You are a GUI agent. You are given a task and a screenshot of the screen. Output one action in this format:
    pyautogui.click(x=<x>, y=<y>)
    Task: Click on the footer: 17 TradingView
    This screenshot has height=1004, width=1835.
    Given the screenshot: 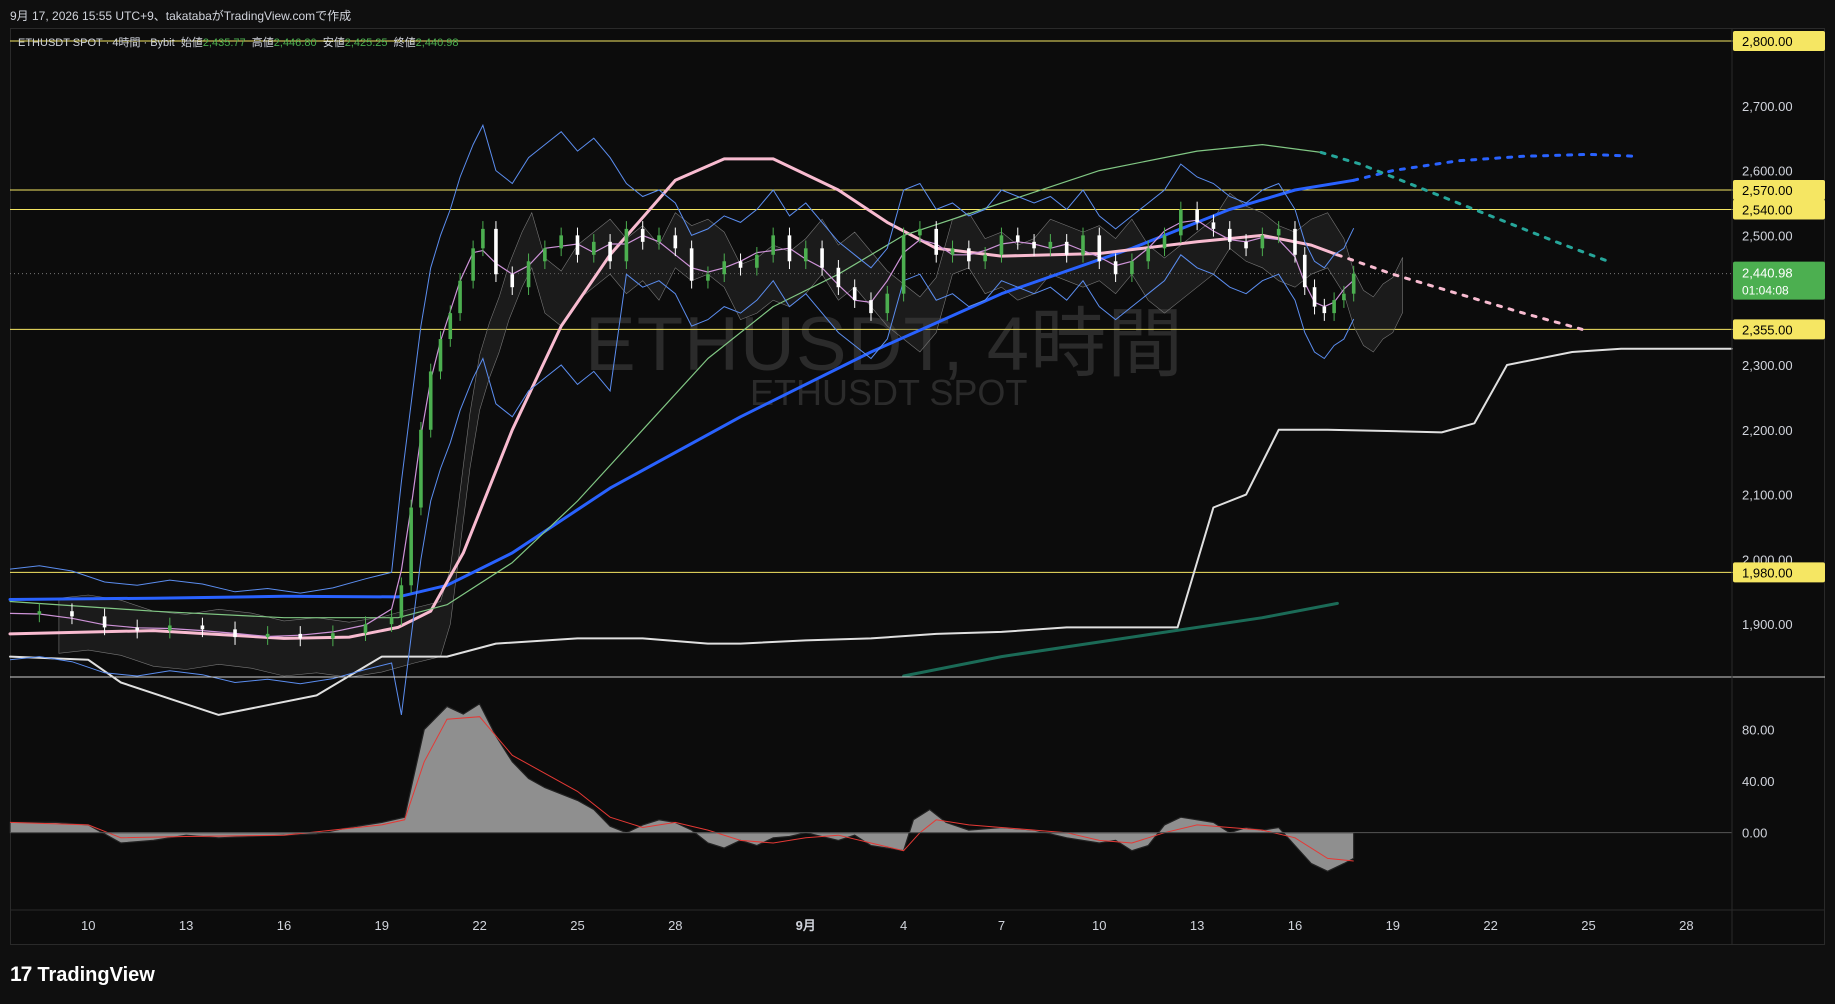 What is the action you would take?
    pyautogui.click(x=82, y=975)
    